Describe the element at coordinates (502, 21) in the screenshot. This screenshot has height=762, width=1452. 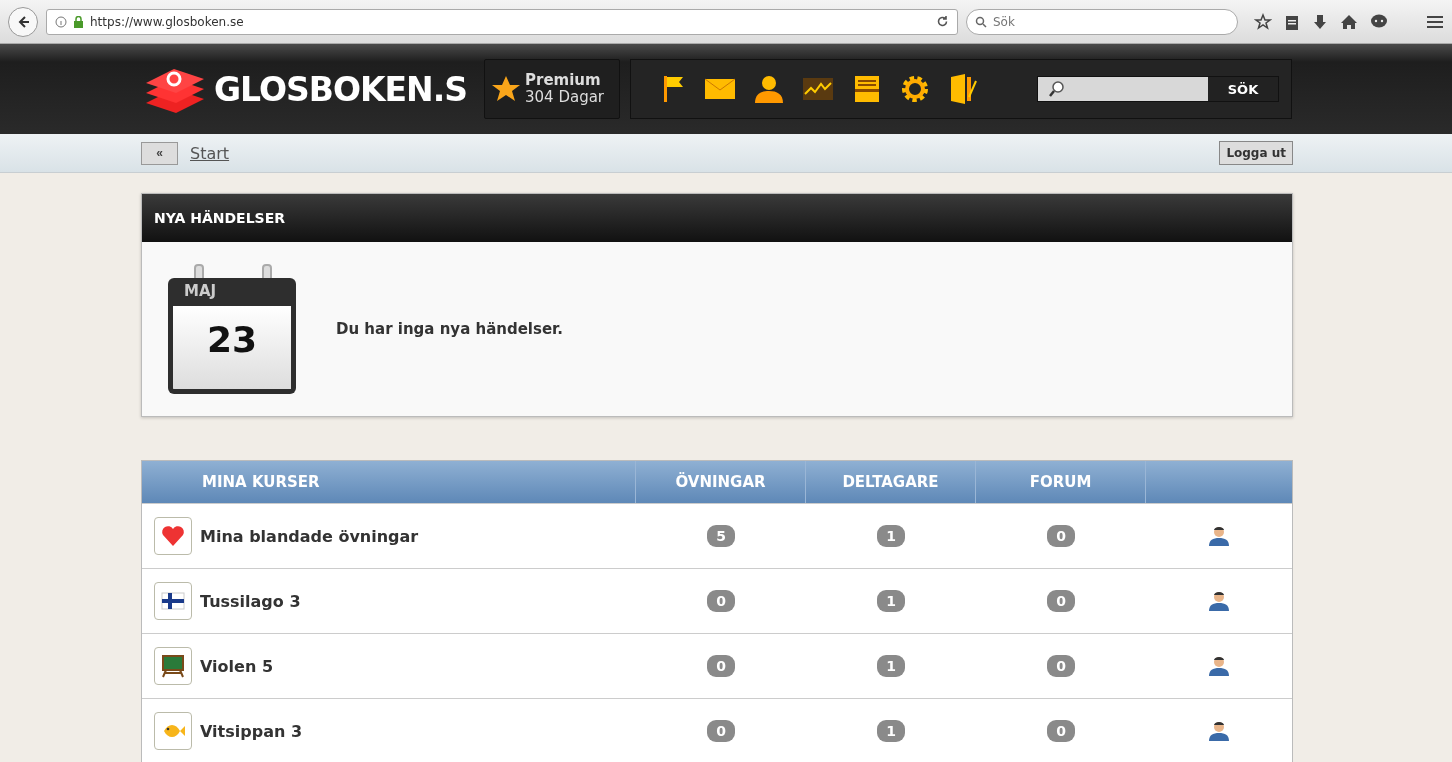
I see `address-bar: https://www.glosboken.se` at that location.